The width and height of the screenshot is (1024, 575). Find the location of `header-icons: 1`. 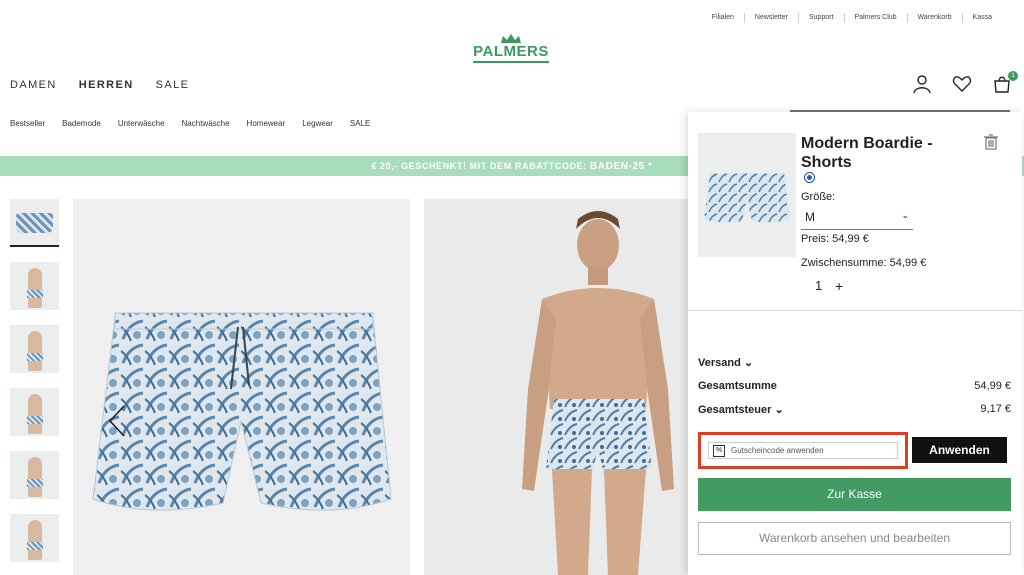

header-icons: 1 is located at coordinates (965, 82).